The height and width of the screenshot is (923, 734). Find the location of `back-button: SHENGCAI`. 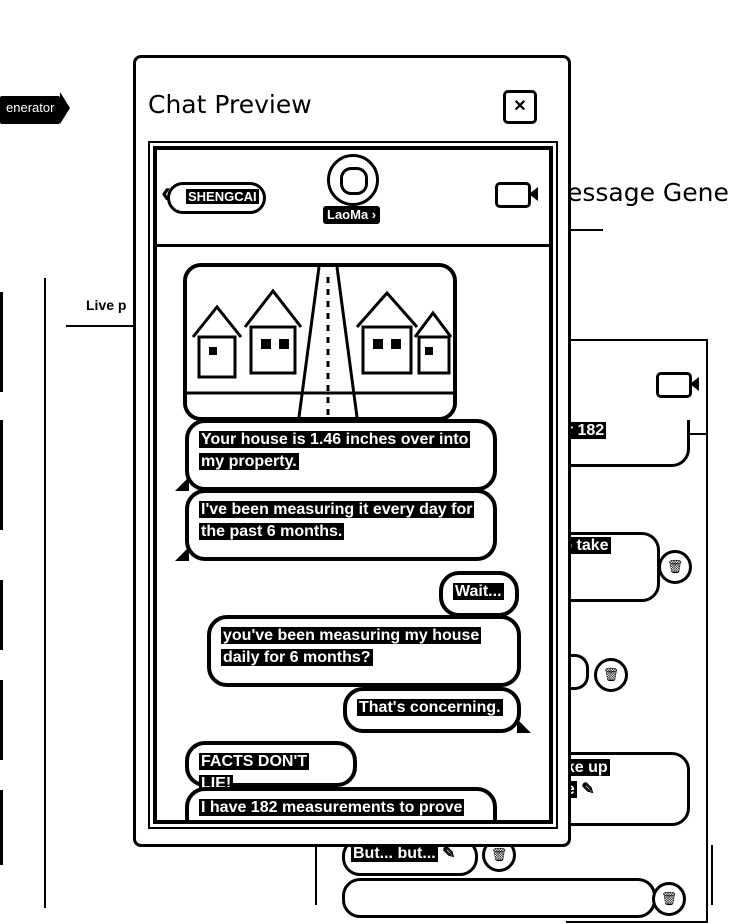

back-button: SHENGCAI is located at coordinates (216, 198).